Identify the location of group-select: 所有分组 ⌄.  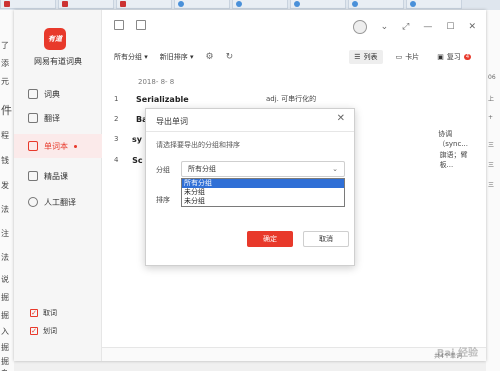
(263, 169).